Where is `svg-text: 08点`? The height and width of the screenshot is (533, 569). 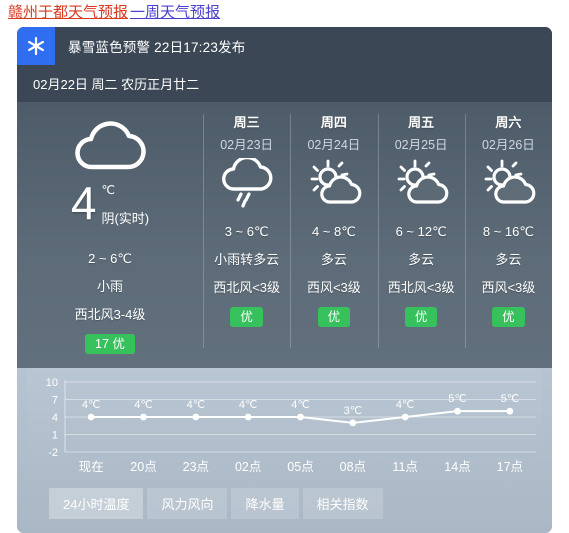 svg-text: 08点 is located at coordinates (353, 467).